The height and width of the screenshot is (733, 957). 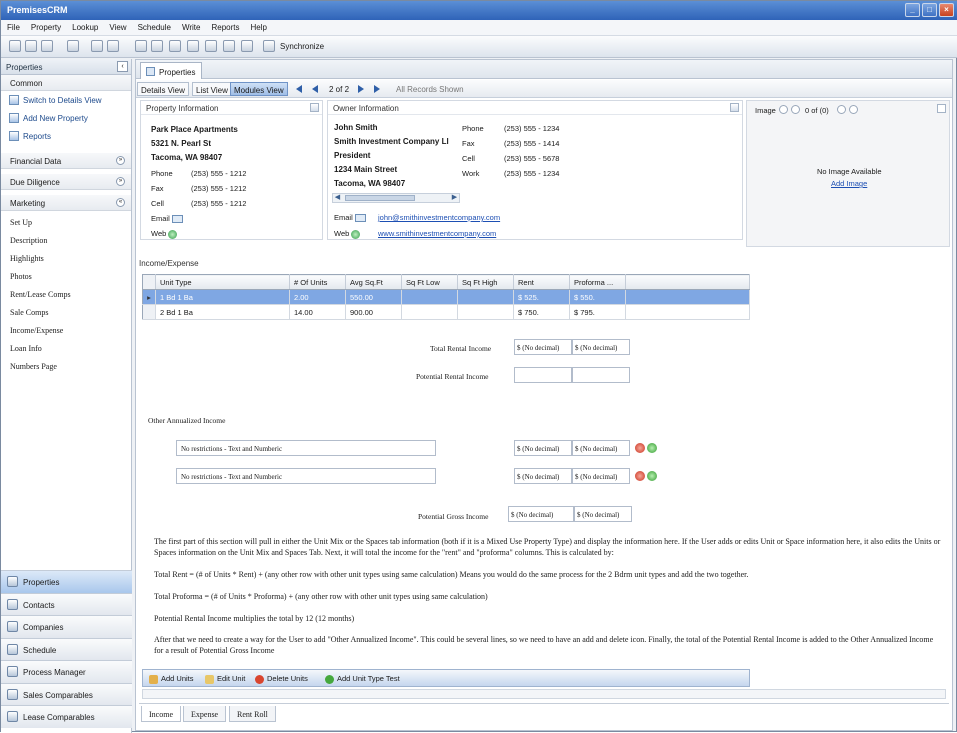 I want to click on owner-horizontal-scrollbar: ◀ ▶, so click(x=396, y=198).